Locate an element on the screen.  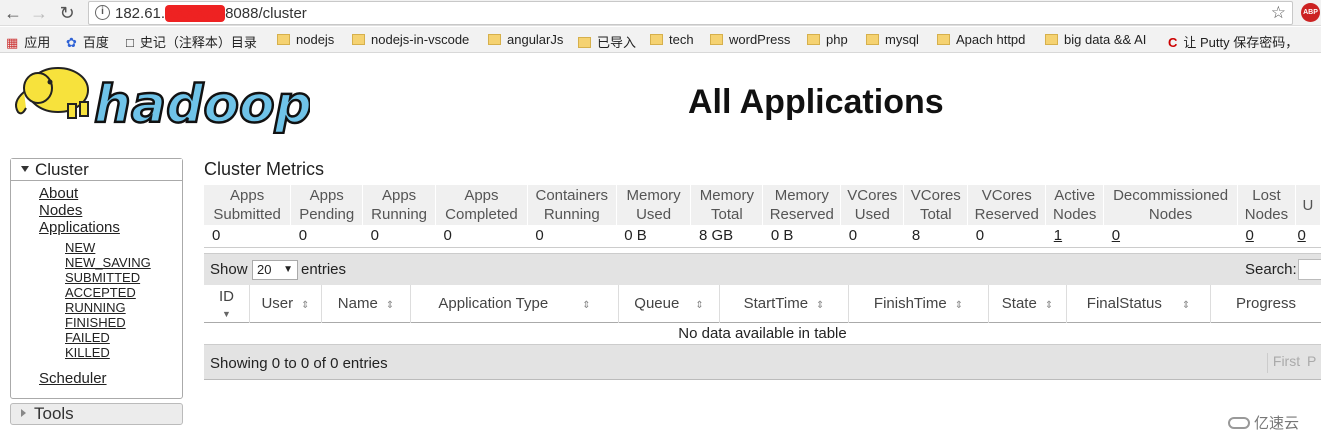
address-bar: i 182.61.XXXXXX8088/cluster ☆ is located at coordinates (690, 13).